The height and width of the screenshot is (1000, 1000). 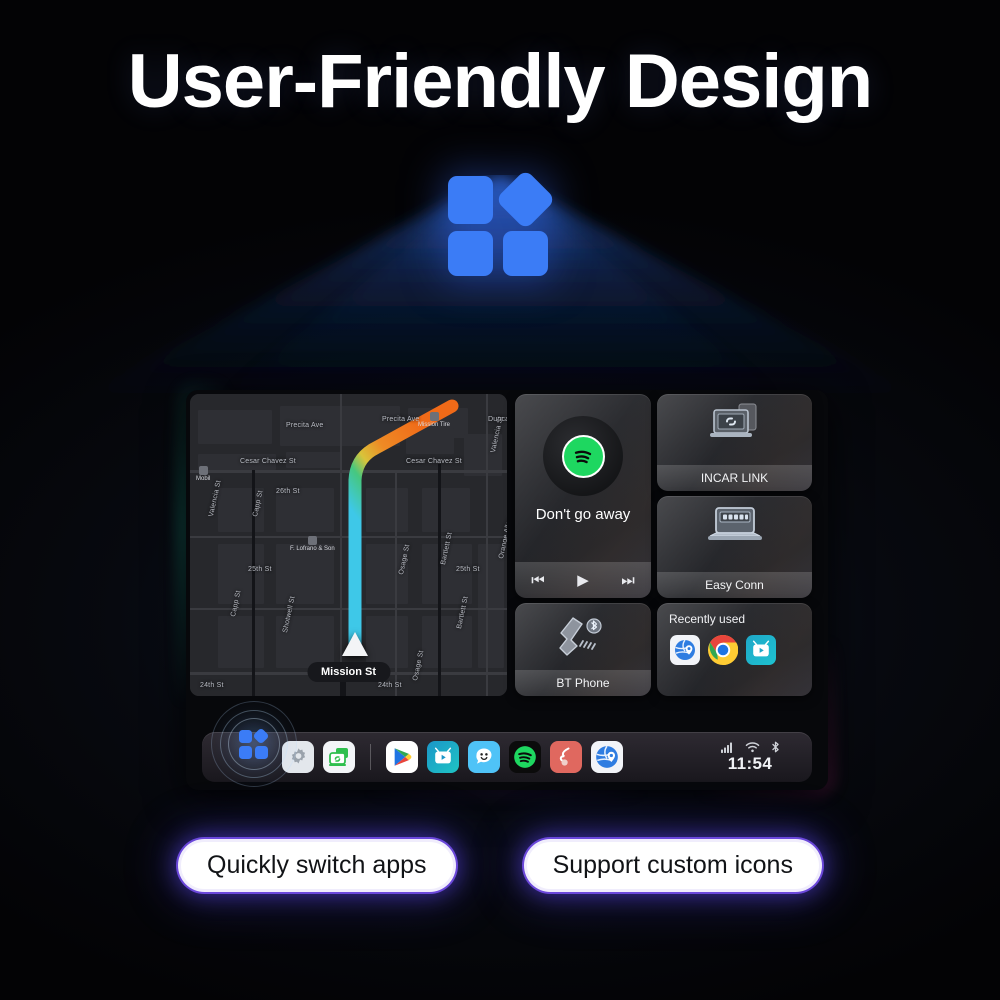 I want to click on drawer-square-bottom-right, so click(x=261, y=752).